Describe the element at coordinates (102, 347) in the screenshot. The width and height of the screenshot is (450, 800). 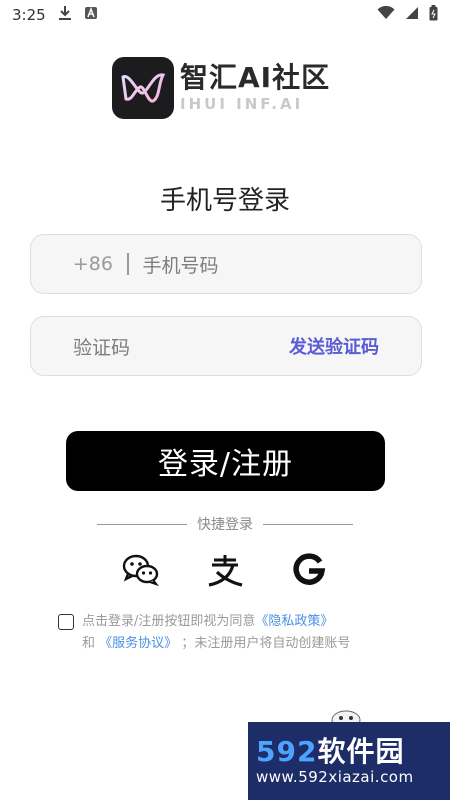
I see `code-placeholder: 验证码` at that location.